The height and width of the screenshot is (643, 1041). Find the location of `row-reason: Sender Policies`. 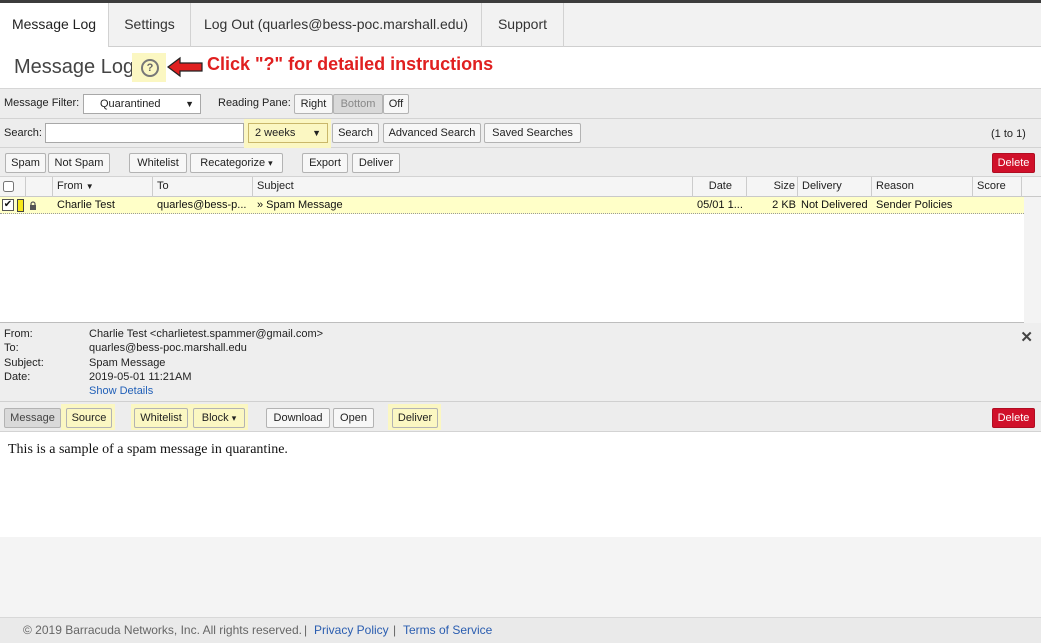

row-reason: Sender Policies is located at coordinates (914, 205).